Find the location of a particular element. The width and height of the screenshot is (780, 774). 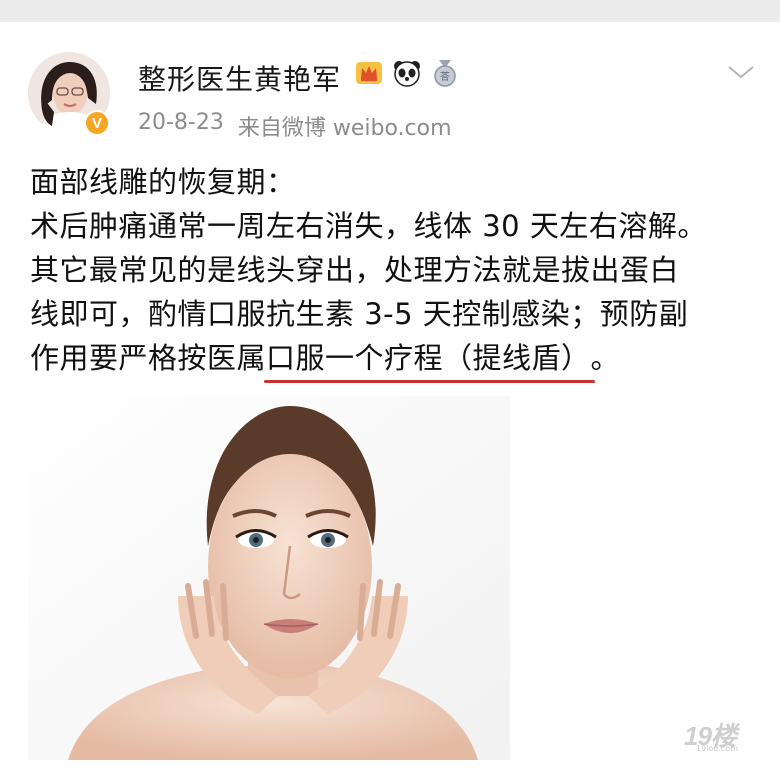

svg-text: 荅 is located at coordinates (445, 76).